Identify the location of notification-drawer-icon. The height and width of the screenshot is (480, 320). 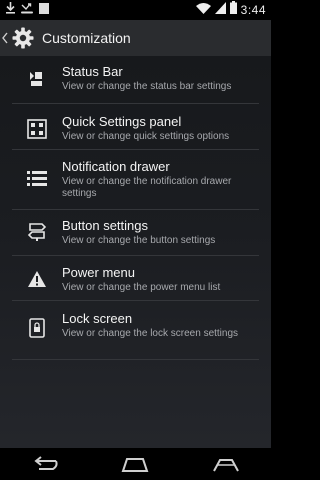
(37, 179).